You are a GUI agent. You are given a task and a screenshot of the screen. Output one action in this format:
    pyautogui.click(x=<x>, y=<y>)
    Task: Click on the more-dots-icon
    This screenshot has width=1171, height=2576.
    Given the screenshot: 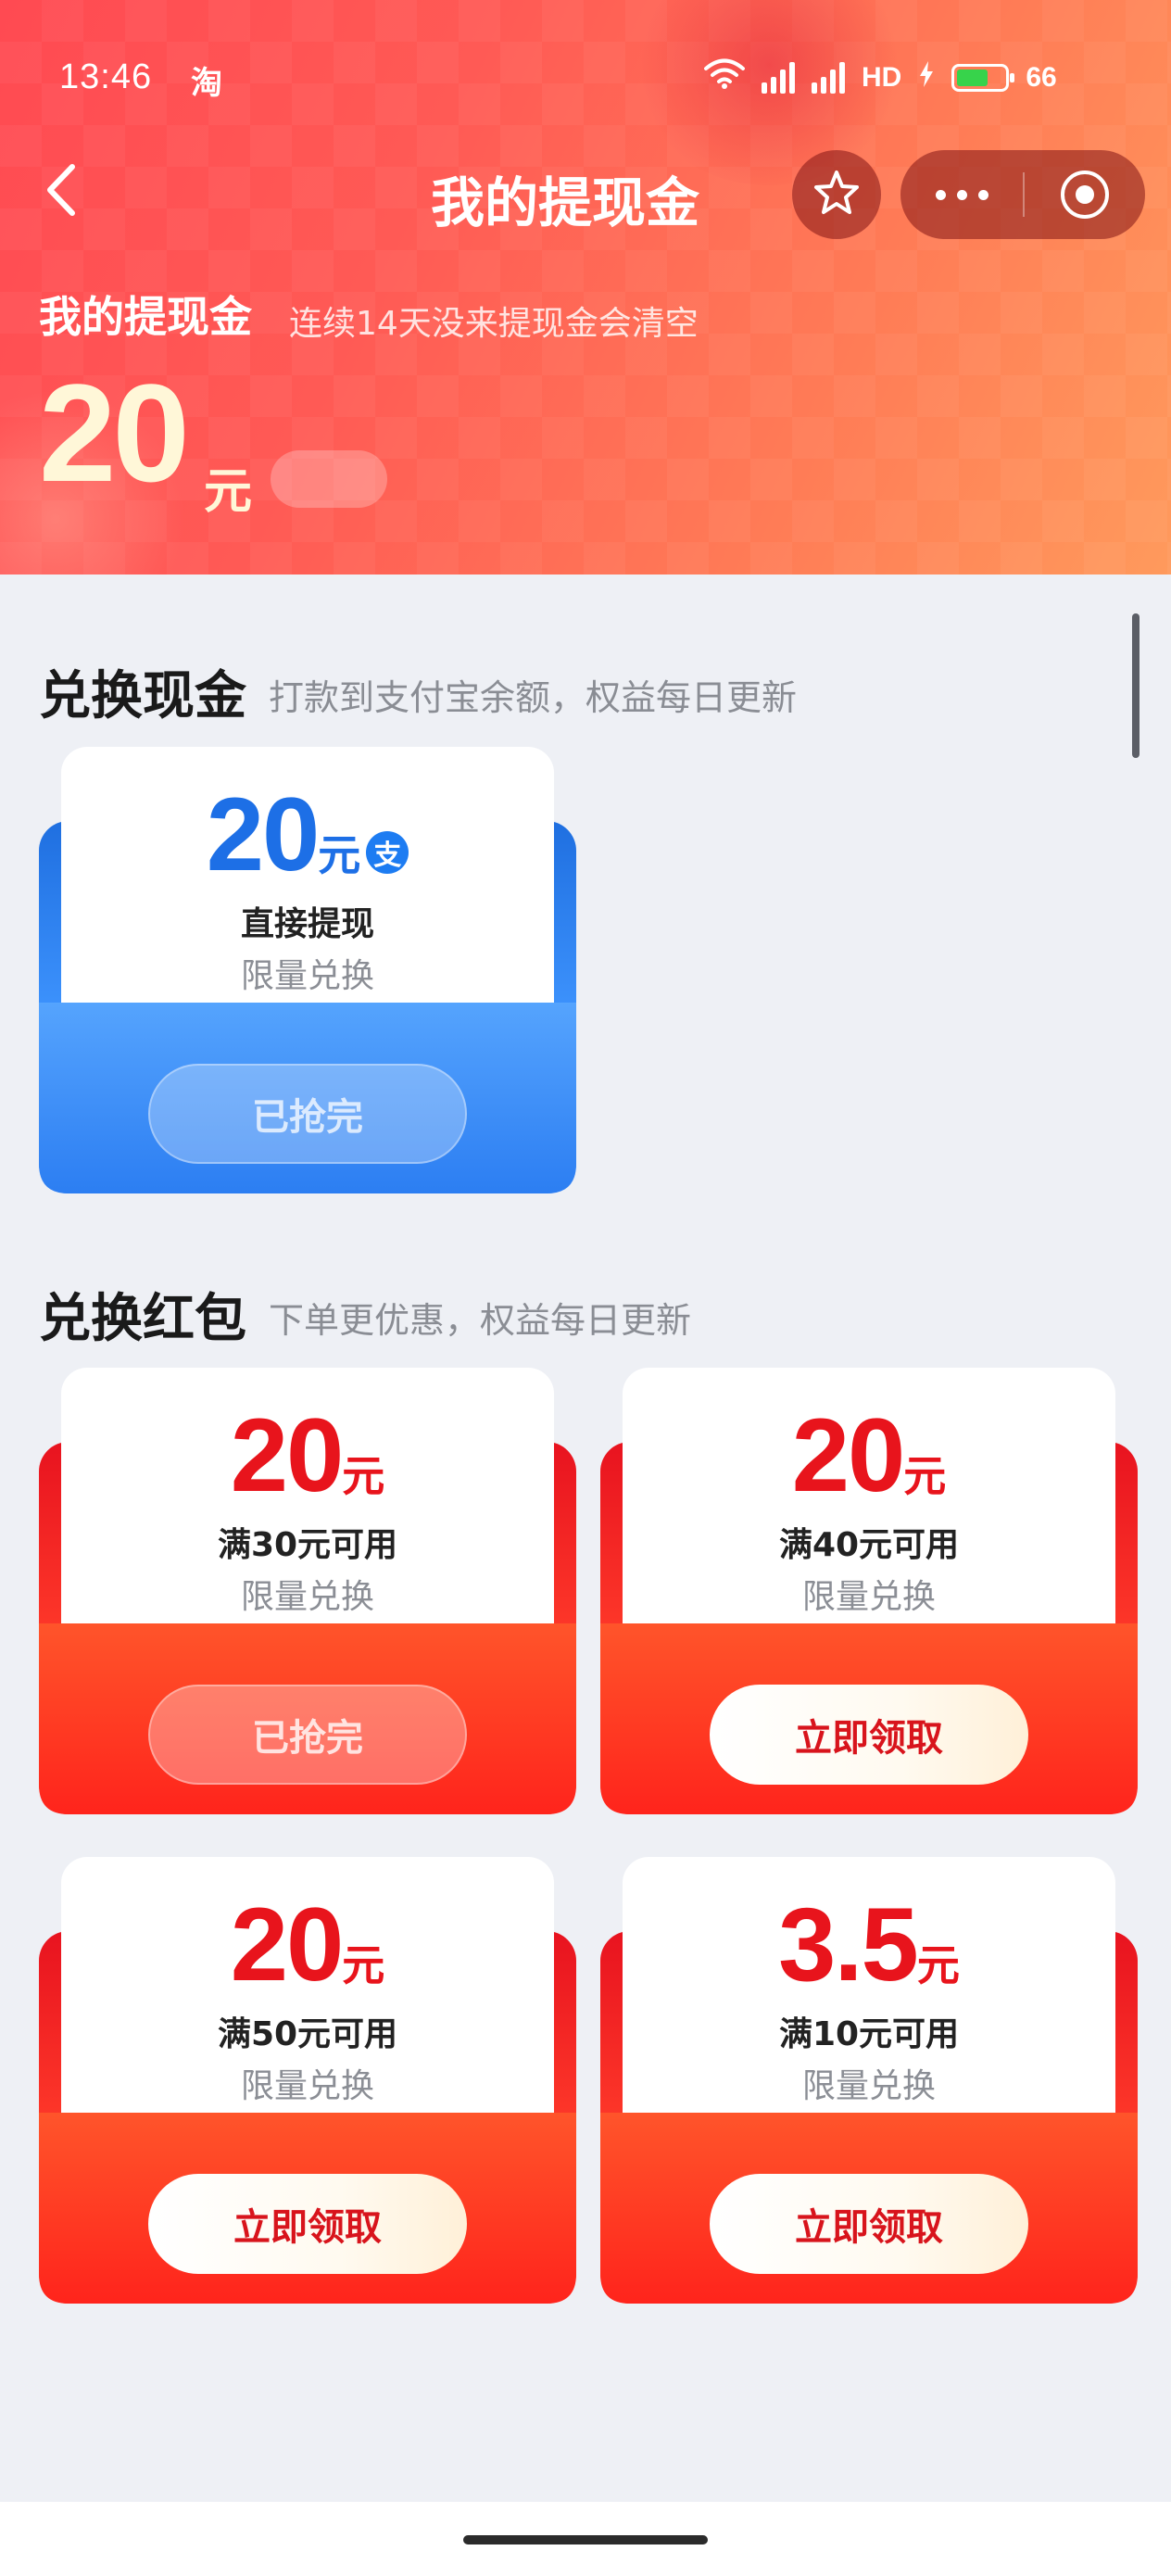 What is the action you would take?
    pyautogui.click(x=962, y=194)
    